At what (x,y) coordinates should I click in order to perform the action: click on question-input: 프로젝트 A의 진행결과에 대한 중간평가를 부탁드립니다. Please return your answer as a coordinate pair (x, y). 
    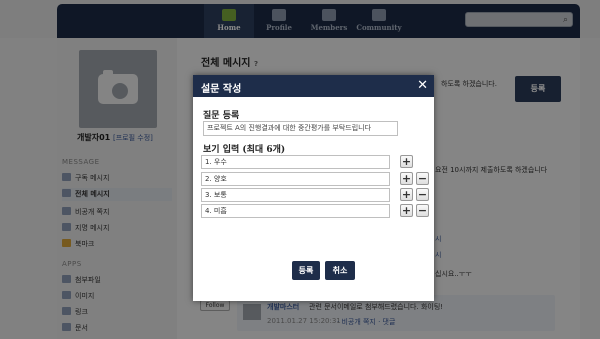
    Looking at the image, I should click on (300, 128).